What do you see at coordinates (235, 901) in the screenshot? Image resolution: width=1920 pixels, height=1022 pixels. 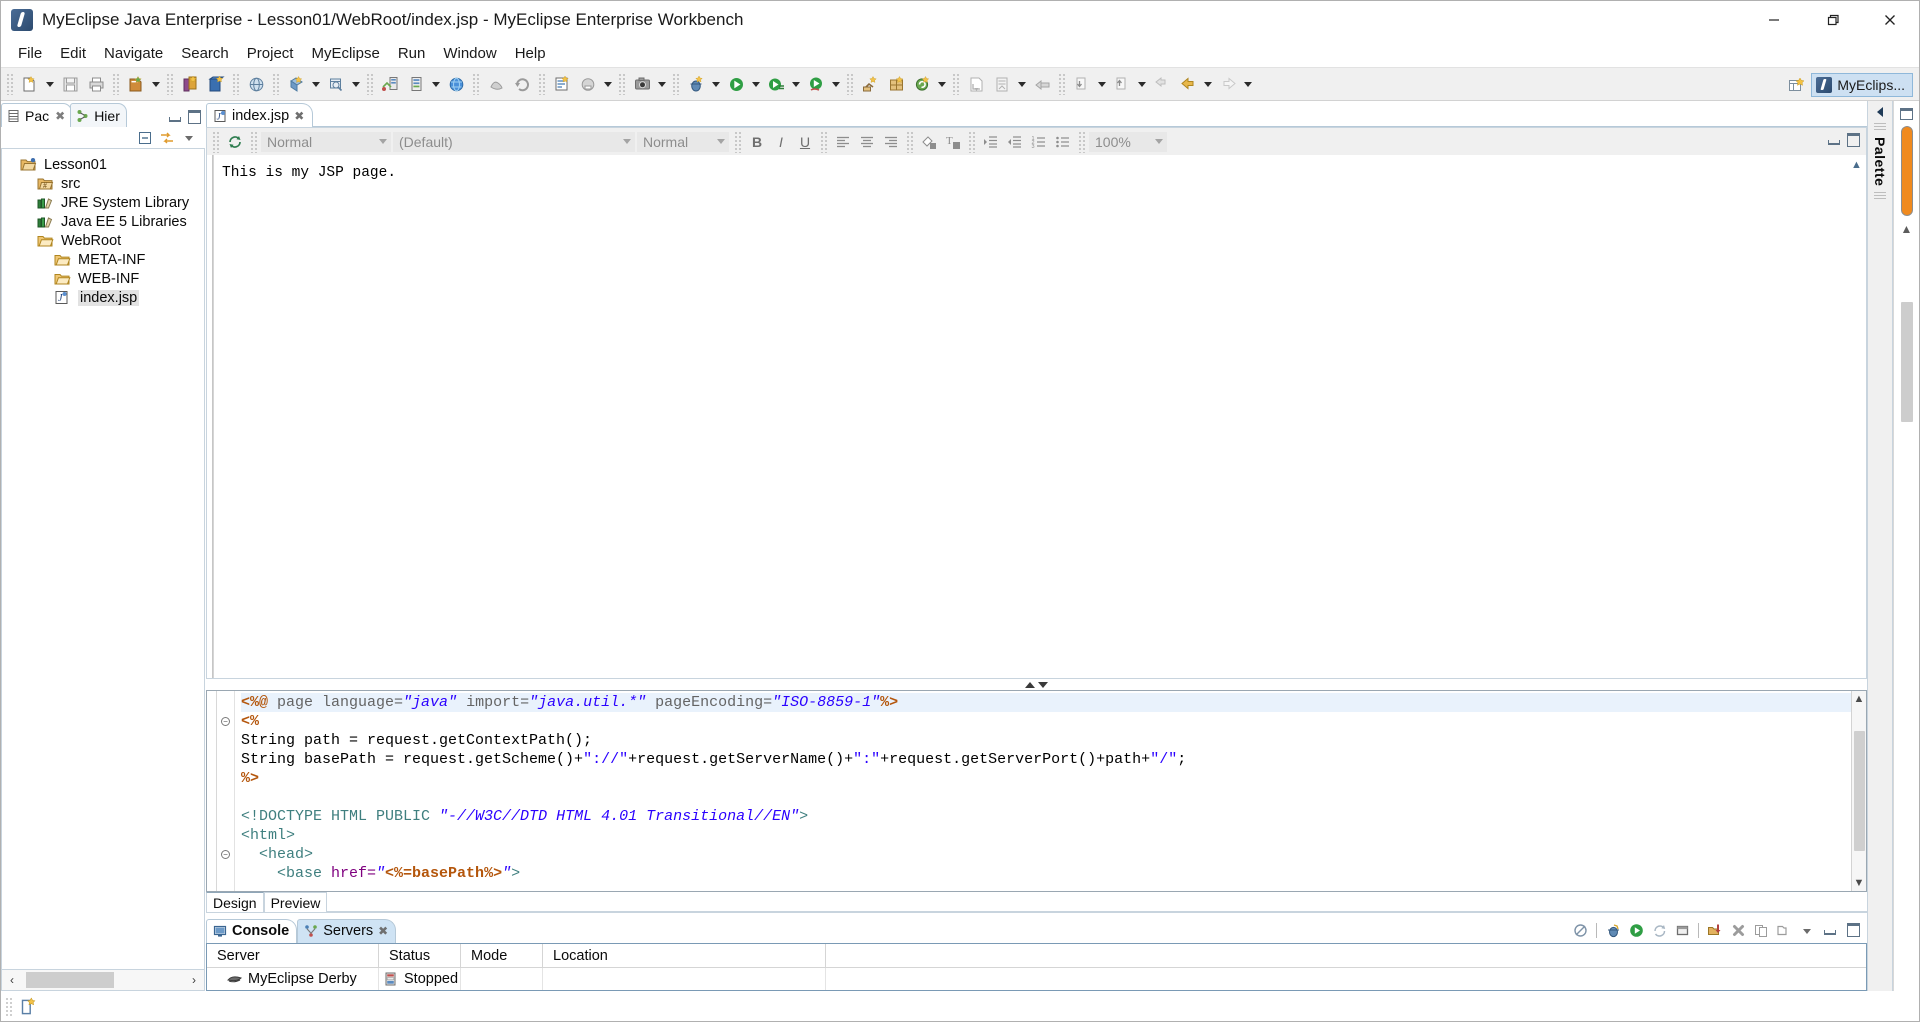 I see `tab-design: Design` at bounding box center [235, 901].